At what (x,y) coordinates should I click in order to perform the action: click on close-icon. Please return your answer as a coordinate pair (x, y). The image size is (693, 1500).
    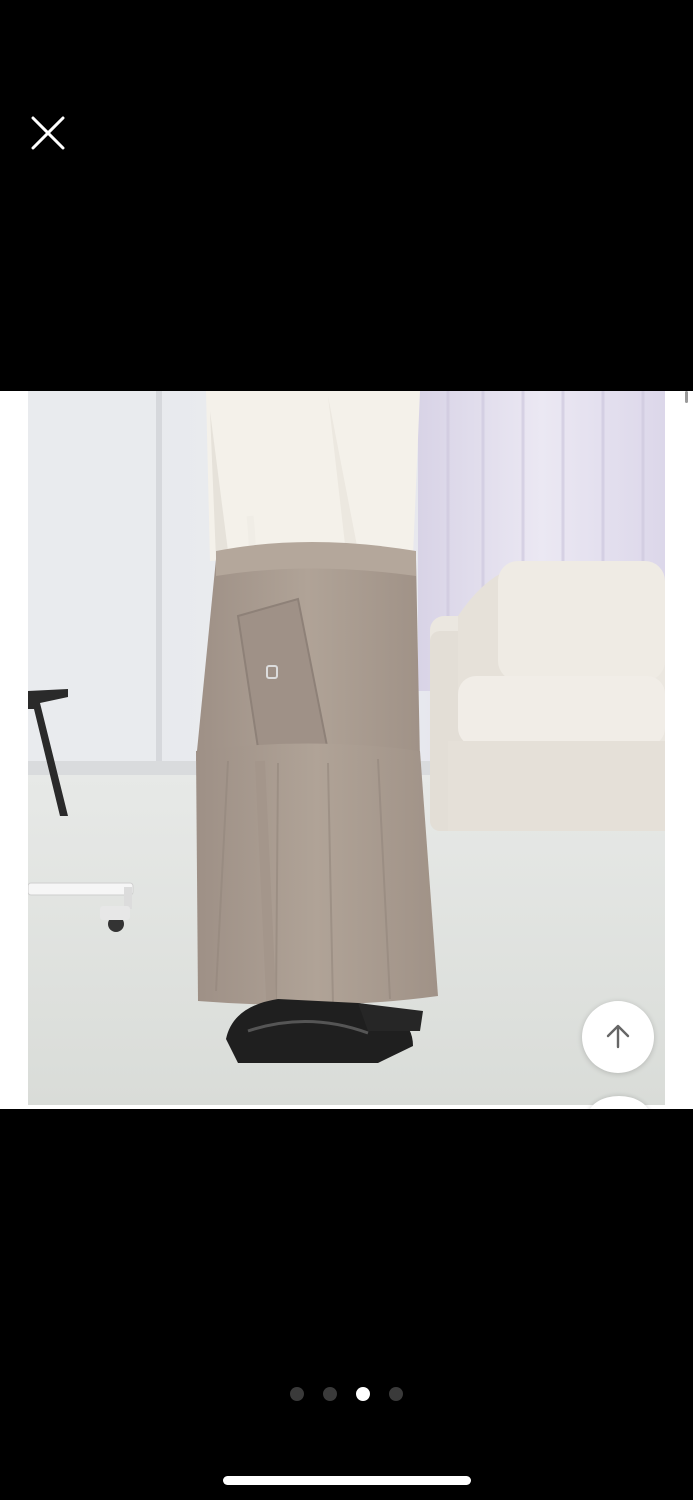
    Looking at the image, I should click on (48, 133).